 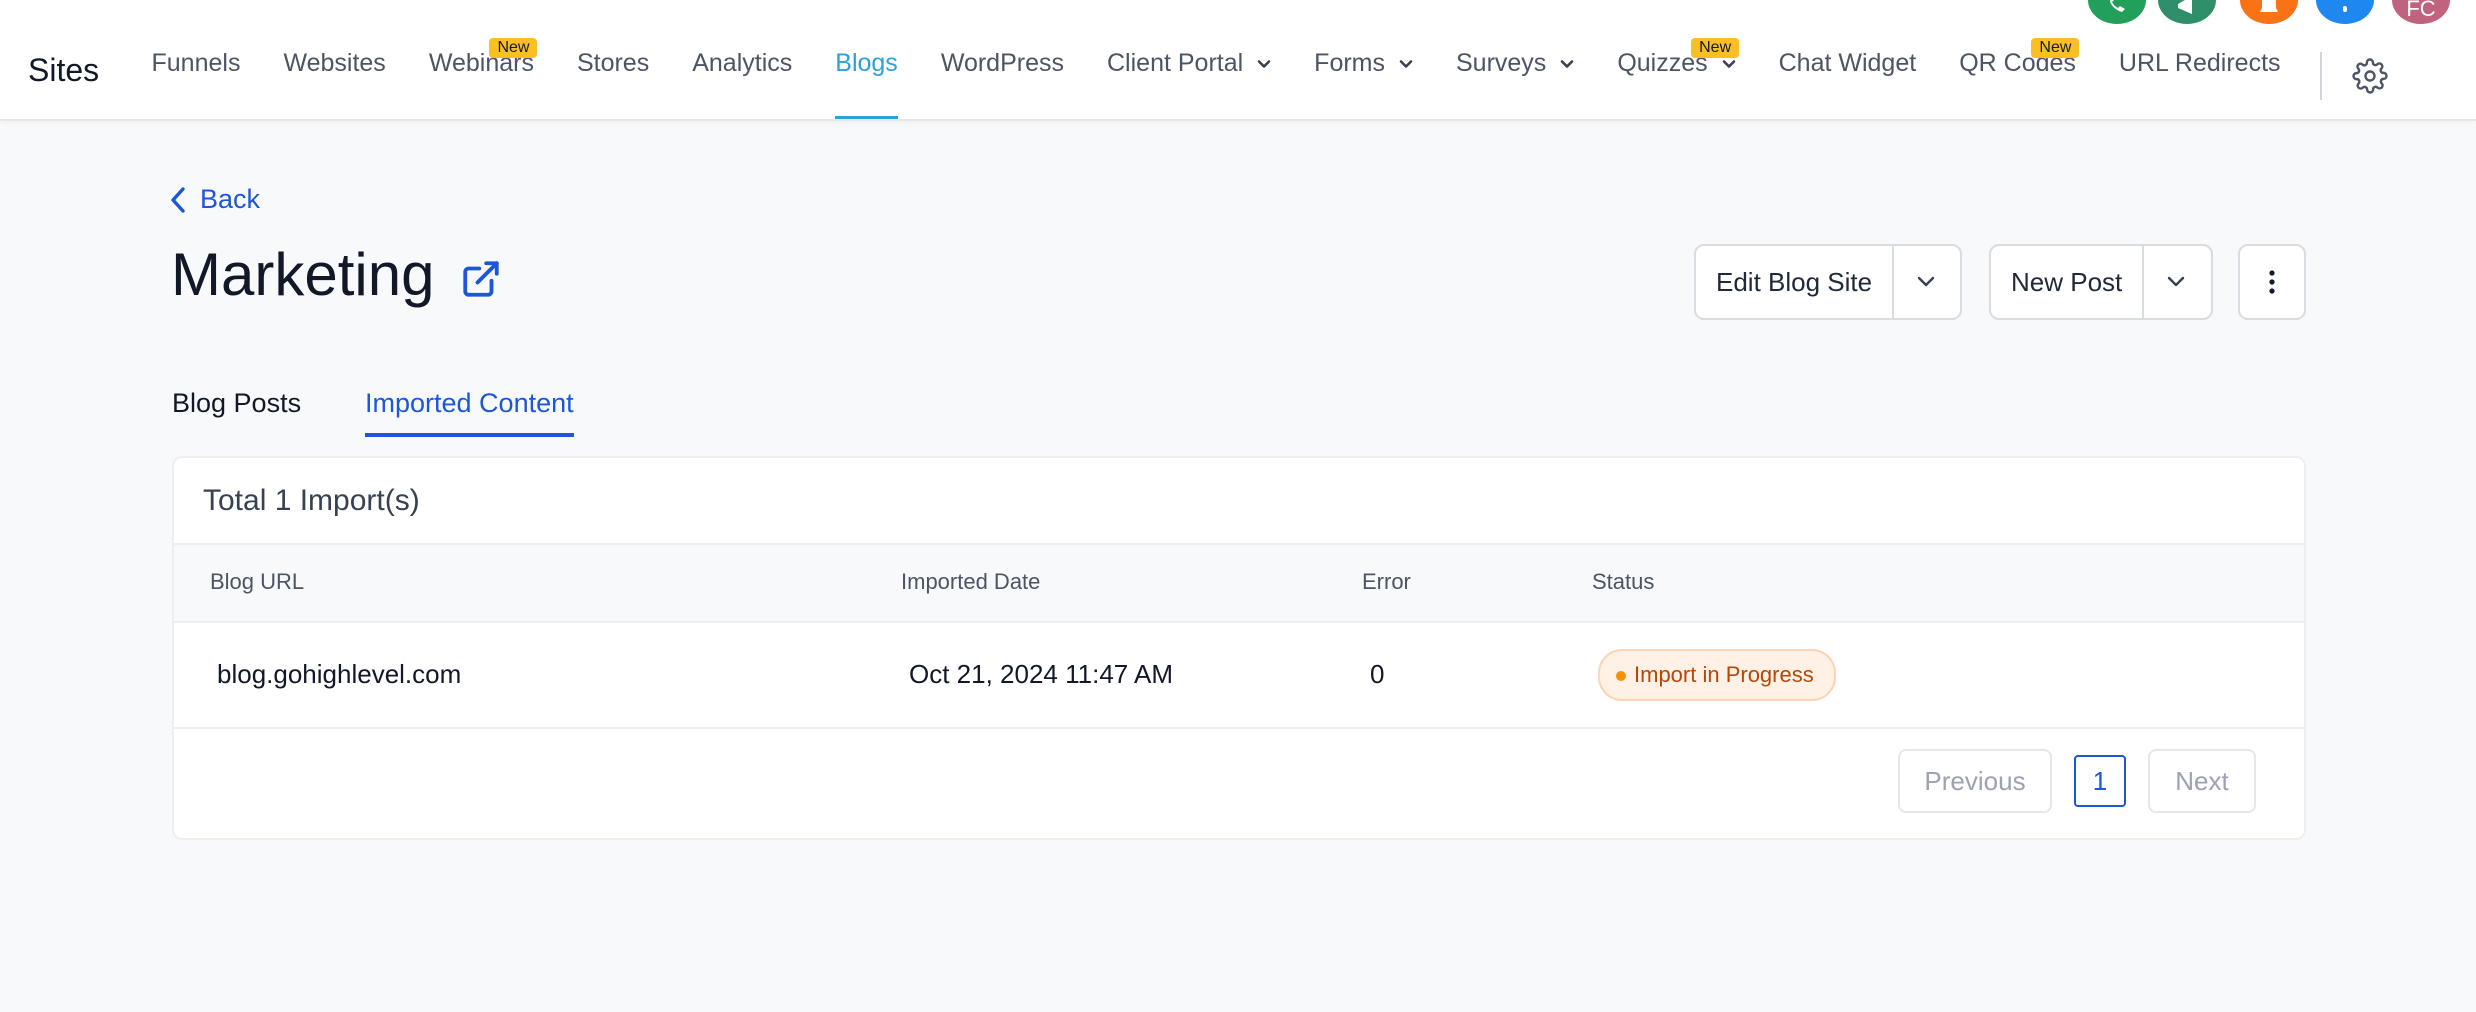 What do you see at coordinates (481, 279) in the screenshot?
I see `external-link-icon` at bounding box center [481, 279].